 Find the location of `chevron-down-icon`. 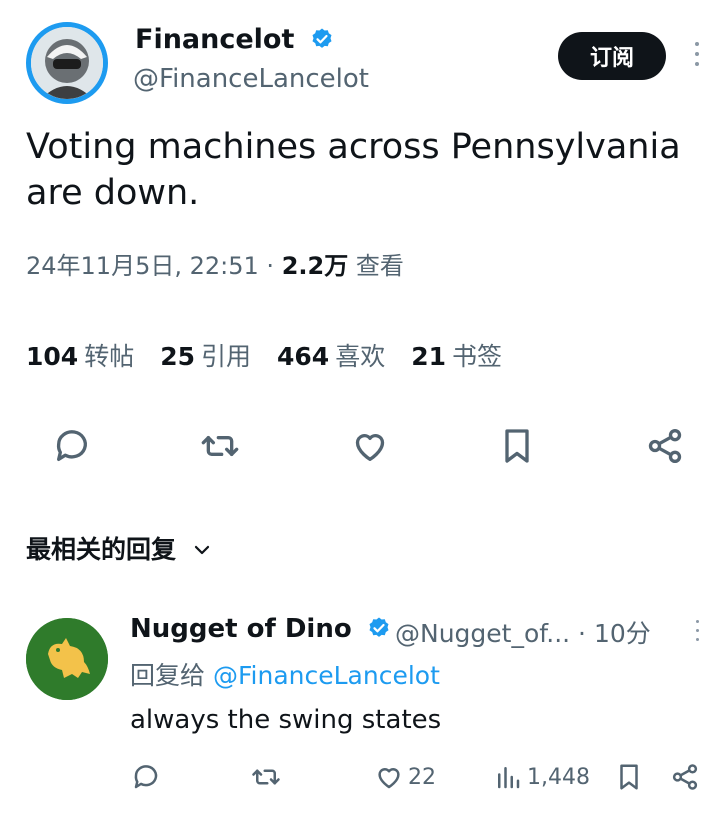

chevron-down-icon is located at coordinates (201, 550).